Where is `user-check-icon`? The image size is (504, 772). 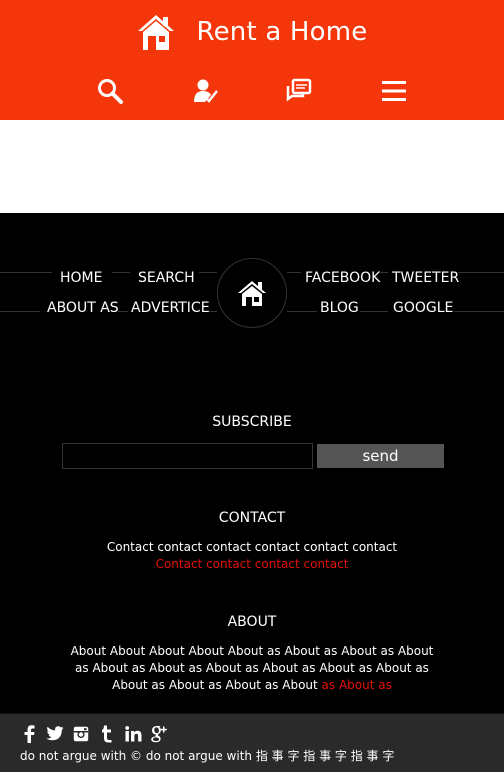 user-check-icon is located at coordinates (205, 91).